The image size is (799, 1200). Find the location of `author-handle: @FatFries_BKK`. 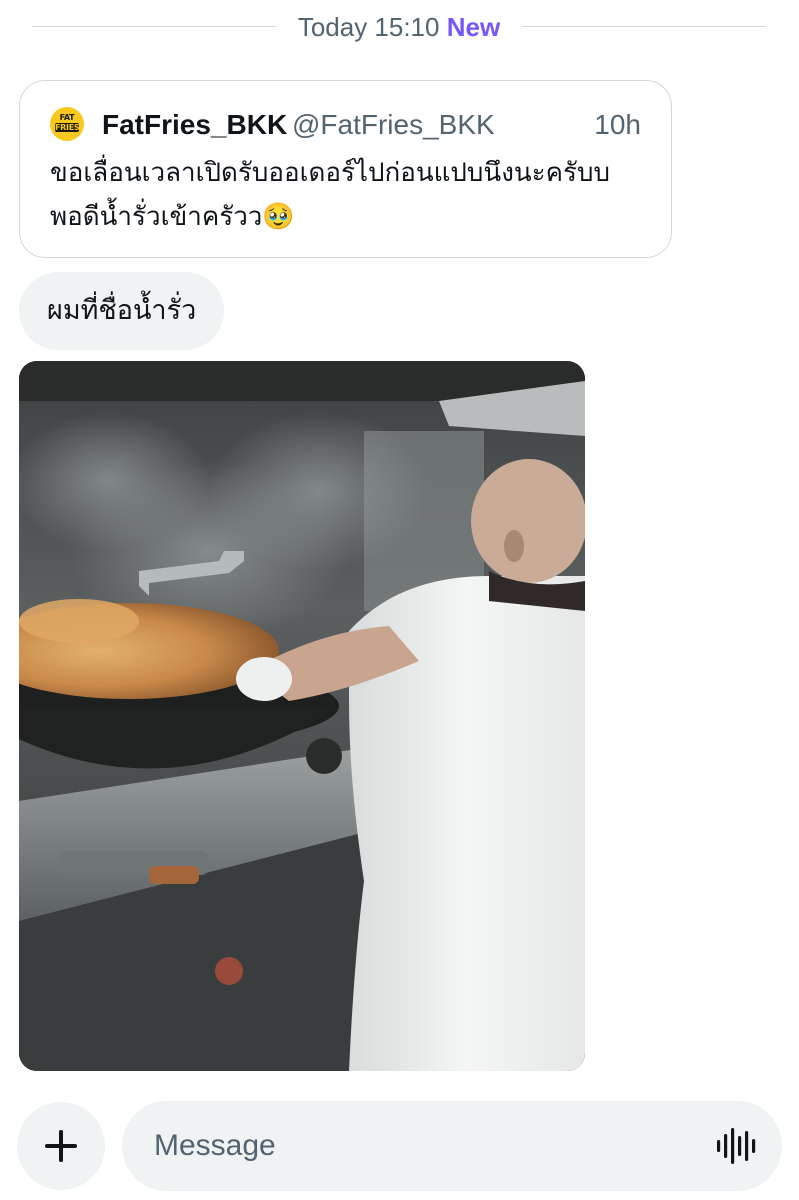

author-handle: @FatFries_BKK is located at coordinates (393, 125).